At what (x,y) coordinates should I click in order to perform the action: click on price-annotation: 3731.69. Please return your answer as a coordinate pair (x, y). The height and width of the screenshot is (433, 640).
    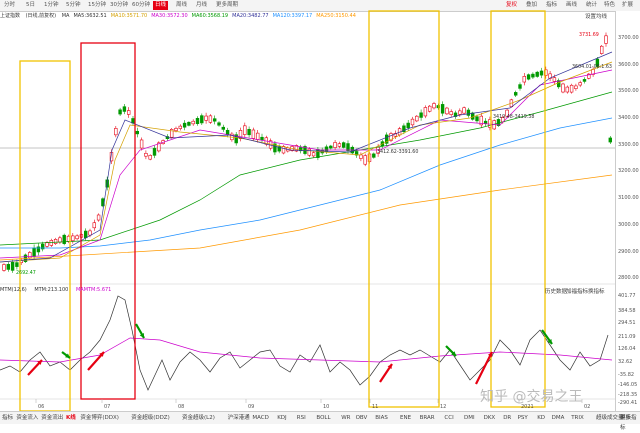
    Looking at the image, I should click on (589, 35).